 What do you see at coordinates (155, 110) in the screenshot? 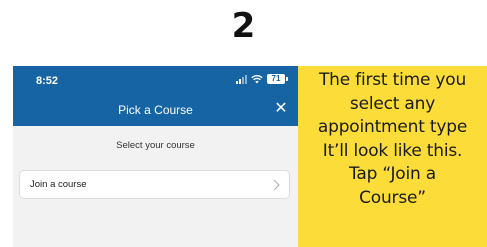
I see `page-title: Pick a Course` at bounding box center [155, 110].